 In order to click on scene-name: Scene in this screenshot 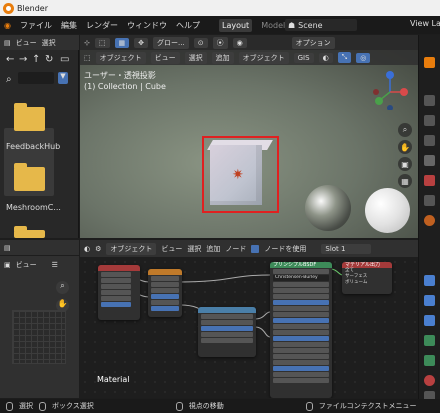, I will do `click(310, 25)`.